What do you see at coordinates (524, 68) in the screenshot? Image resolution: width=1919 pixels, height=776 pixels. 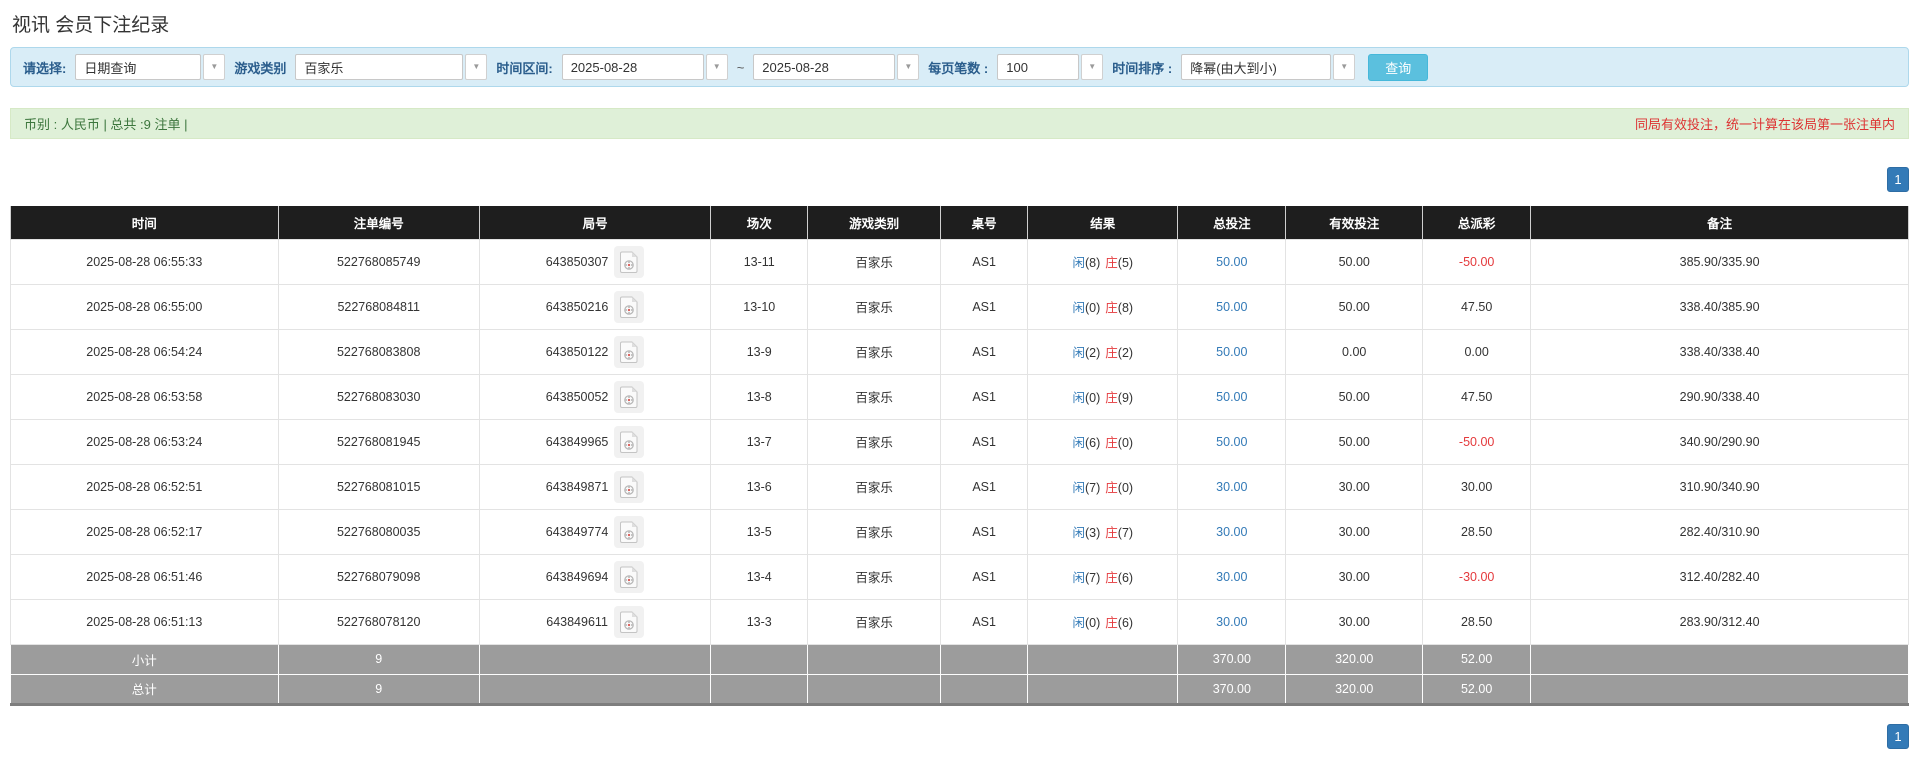 I see `date-range-label: 时间区间:` at bounding box center [524, 68].